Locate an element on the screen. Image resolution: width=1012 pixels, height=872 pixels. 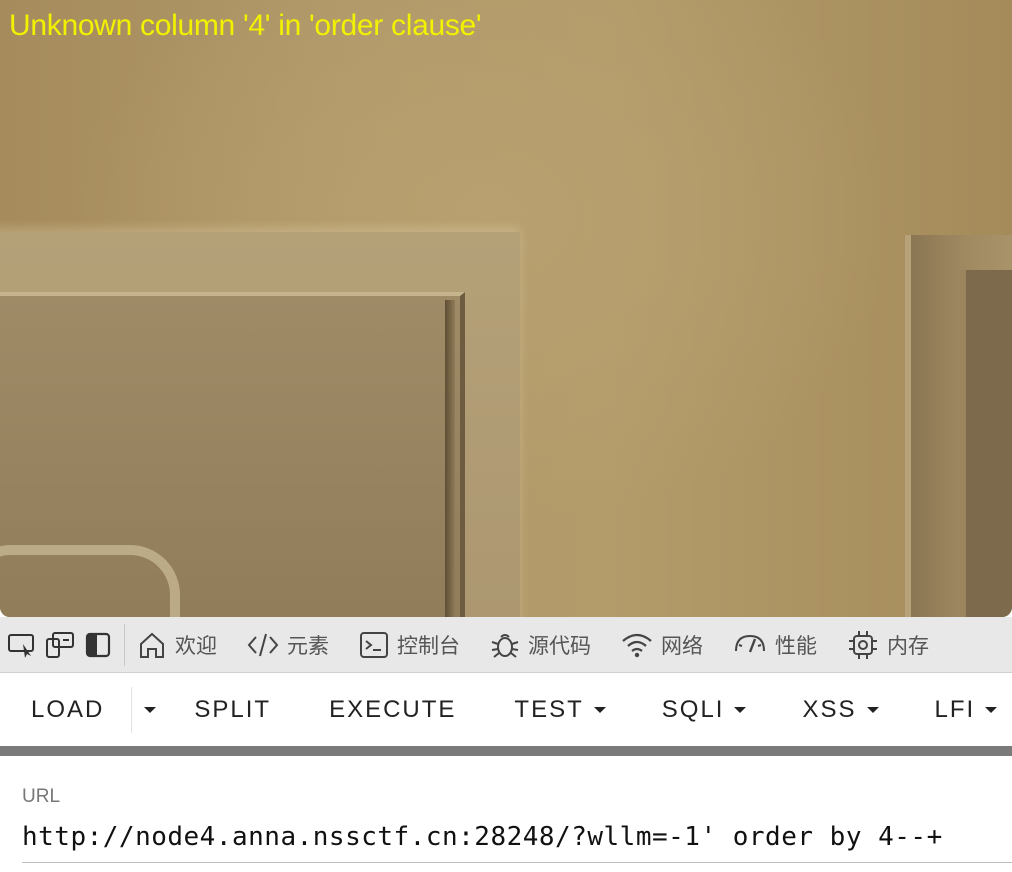
devtools-tab-bar: 欢迎 元素 控制台 源代码 网络 性能 内存 is located at coordinates (506, 645).